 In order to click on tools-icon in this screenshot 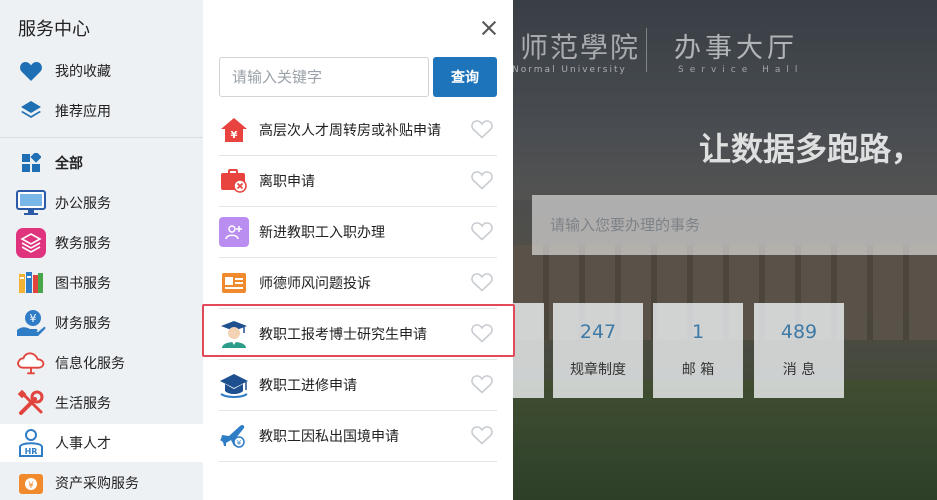, I will do `click(31, 403)`.